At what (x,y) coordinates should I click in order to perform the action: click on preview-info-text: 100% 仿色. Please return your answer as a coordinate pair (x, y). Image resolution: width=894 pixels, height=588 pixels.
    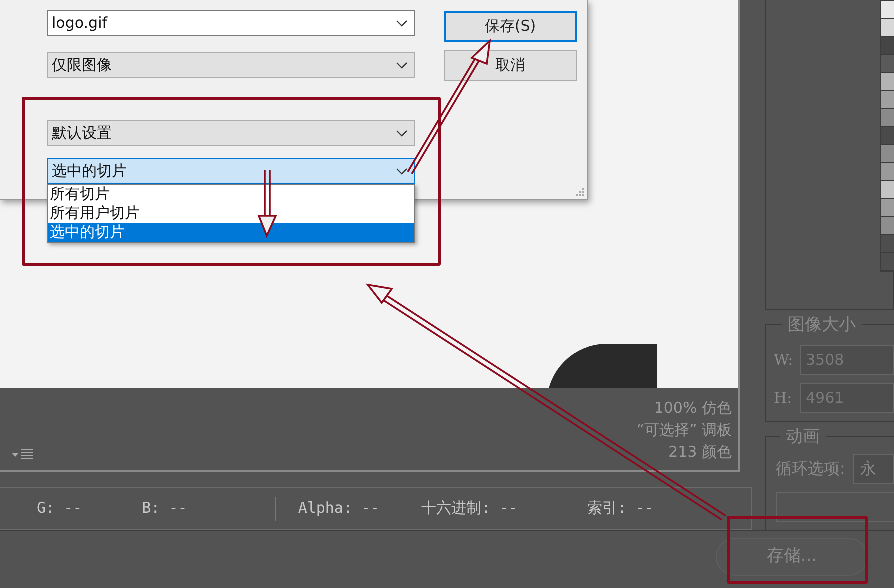
    Looking at the image, I should click on (693, 408).